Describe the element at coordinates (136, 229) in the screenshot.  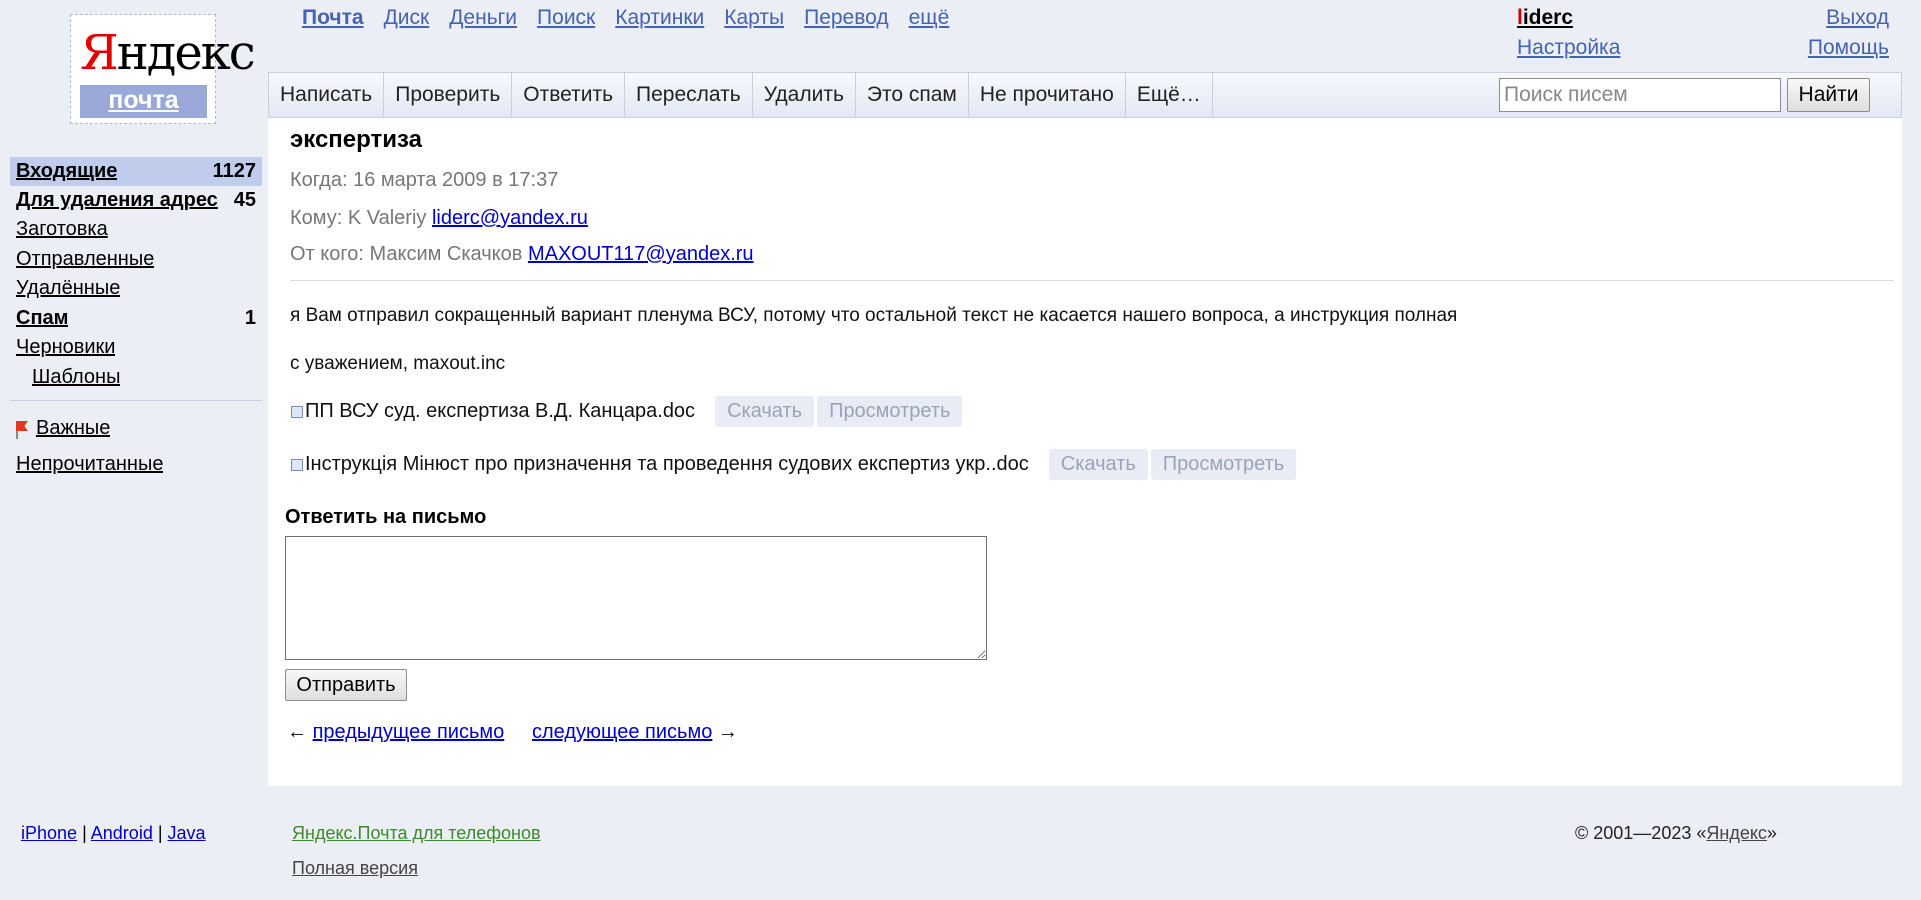
I see `folder-draft-template: Заготовка` at that location.